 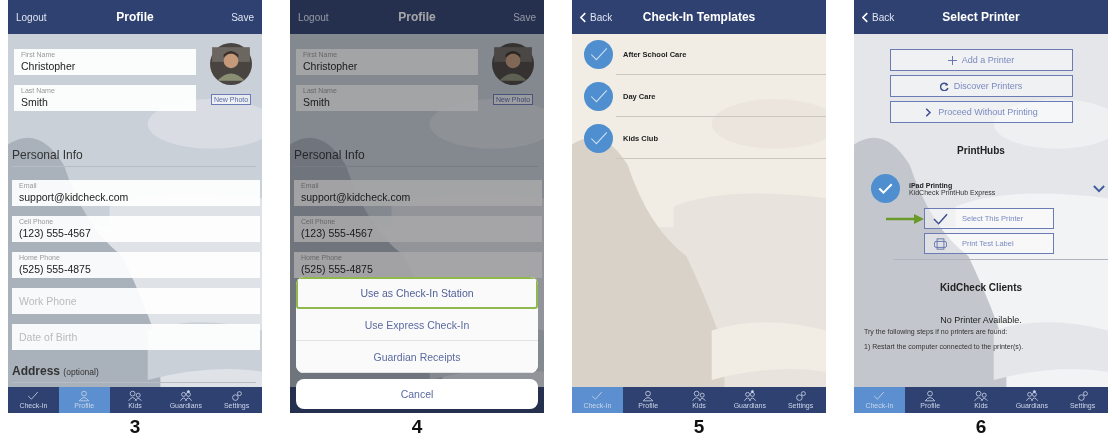 What do you see at coordinates (952, 60) in the screenshot?
I see `plus-icon` at bounding box center [952, 60].